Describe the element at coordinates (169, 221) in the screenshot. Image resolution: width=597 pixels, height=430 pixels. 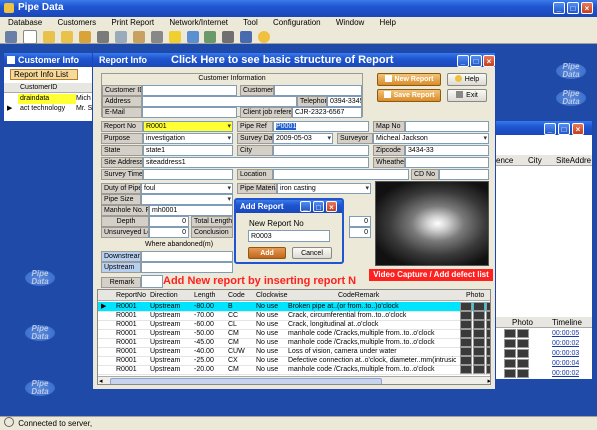
I see `depth-field: 0` at that location.